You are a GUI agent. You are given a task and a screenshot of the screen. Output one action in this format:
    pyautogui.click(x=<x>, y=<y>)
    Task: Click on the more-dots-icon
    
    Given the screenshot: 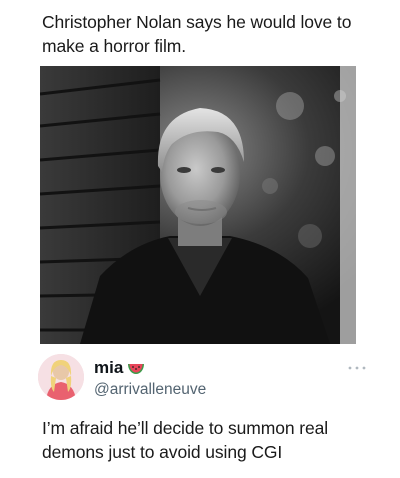 What is the action you would take?
    pyautogui.click(x=357, y=365)
    